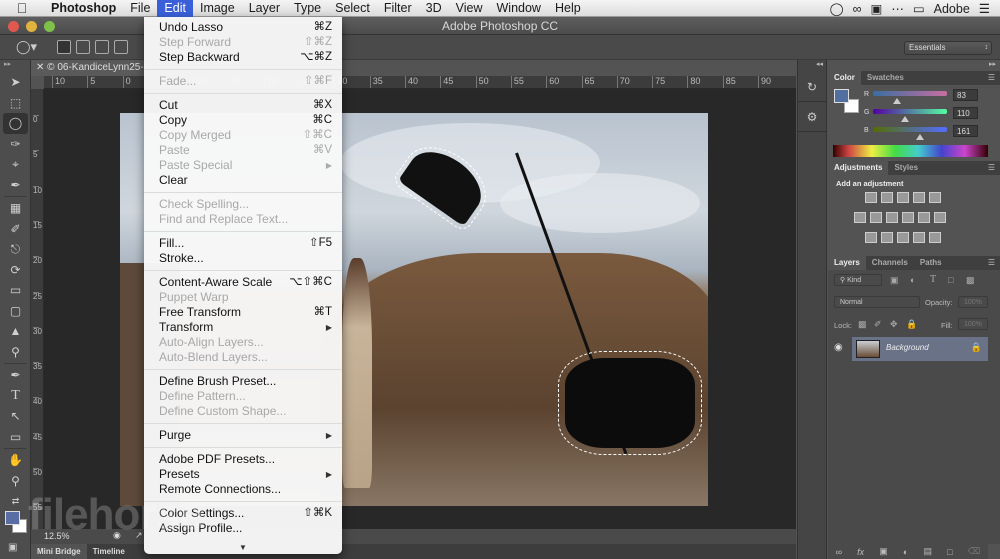 The image size is (1000, 559). I want to click on document-tab: ✕ © 06-KandiceLynn25-r, so click(88, 68).